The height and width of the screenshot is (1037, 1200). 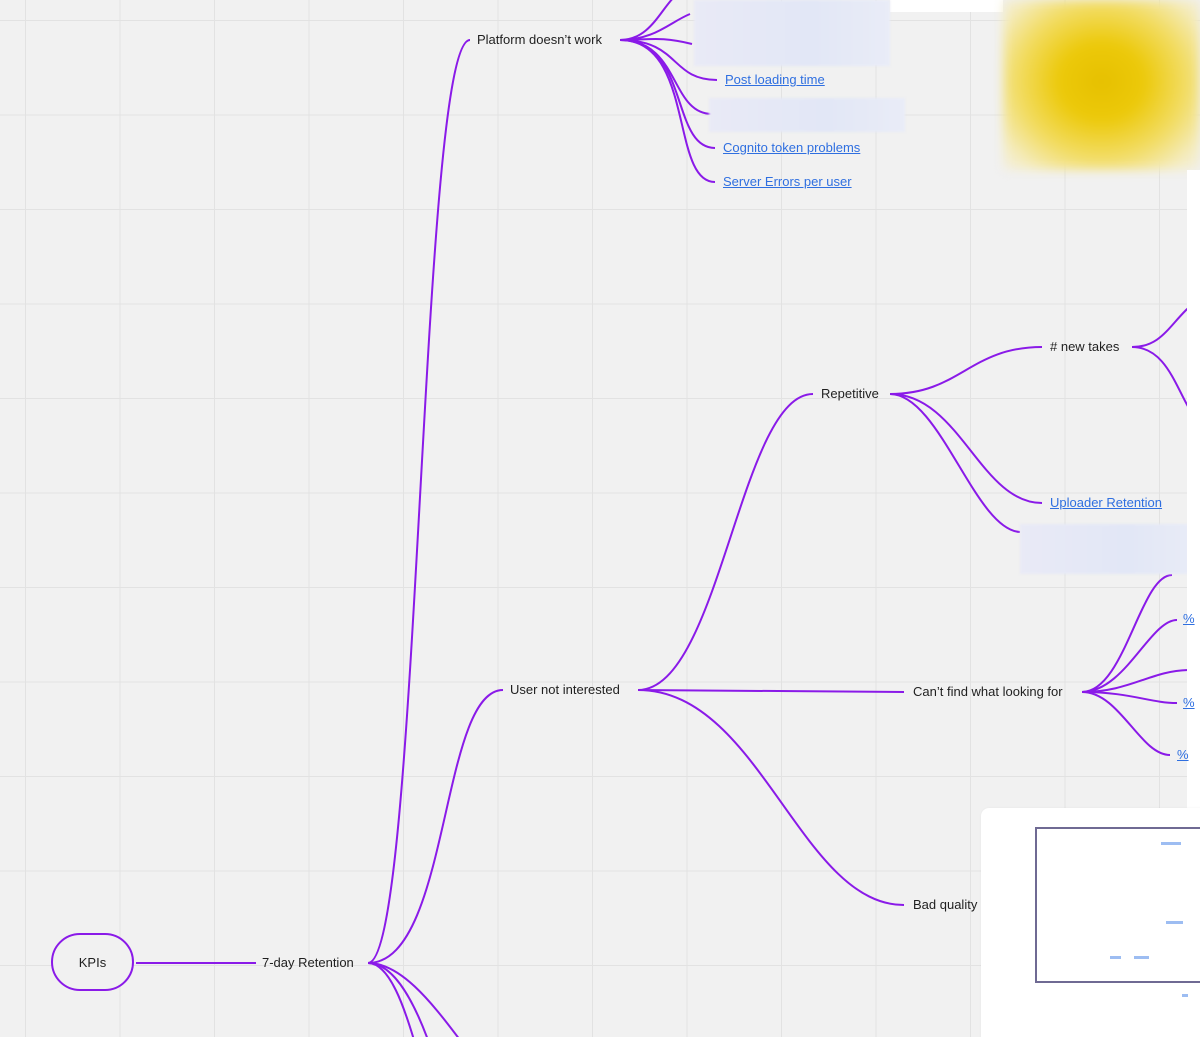 What do you see at coordinates (419, 501) in the screenshot?
I see `connector-retention-platform` at bounding box center [419, 501].